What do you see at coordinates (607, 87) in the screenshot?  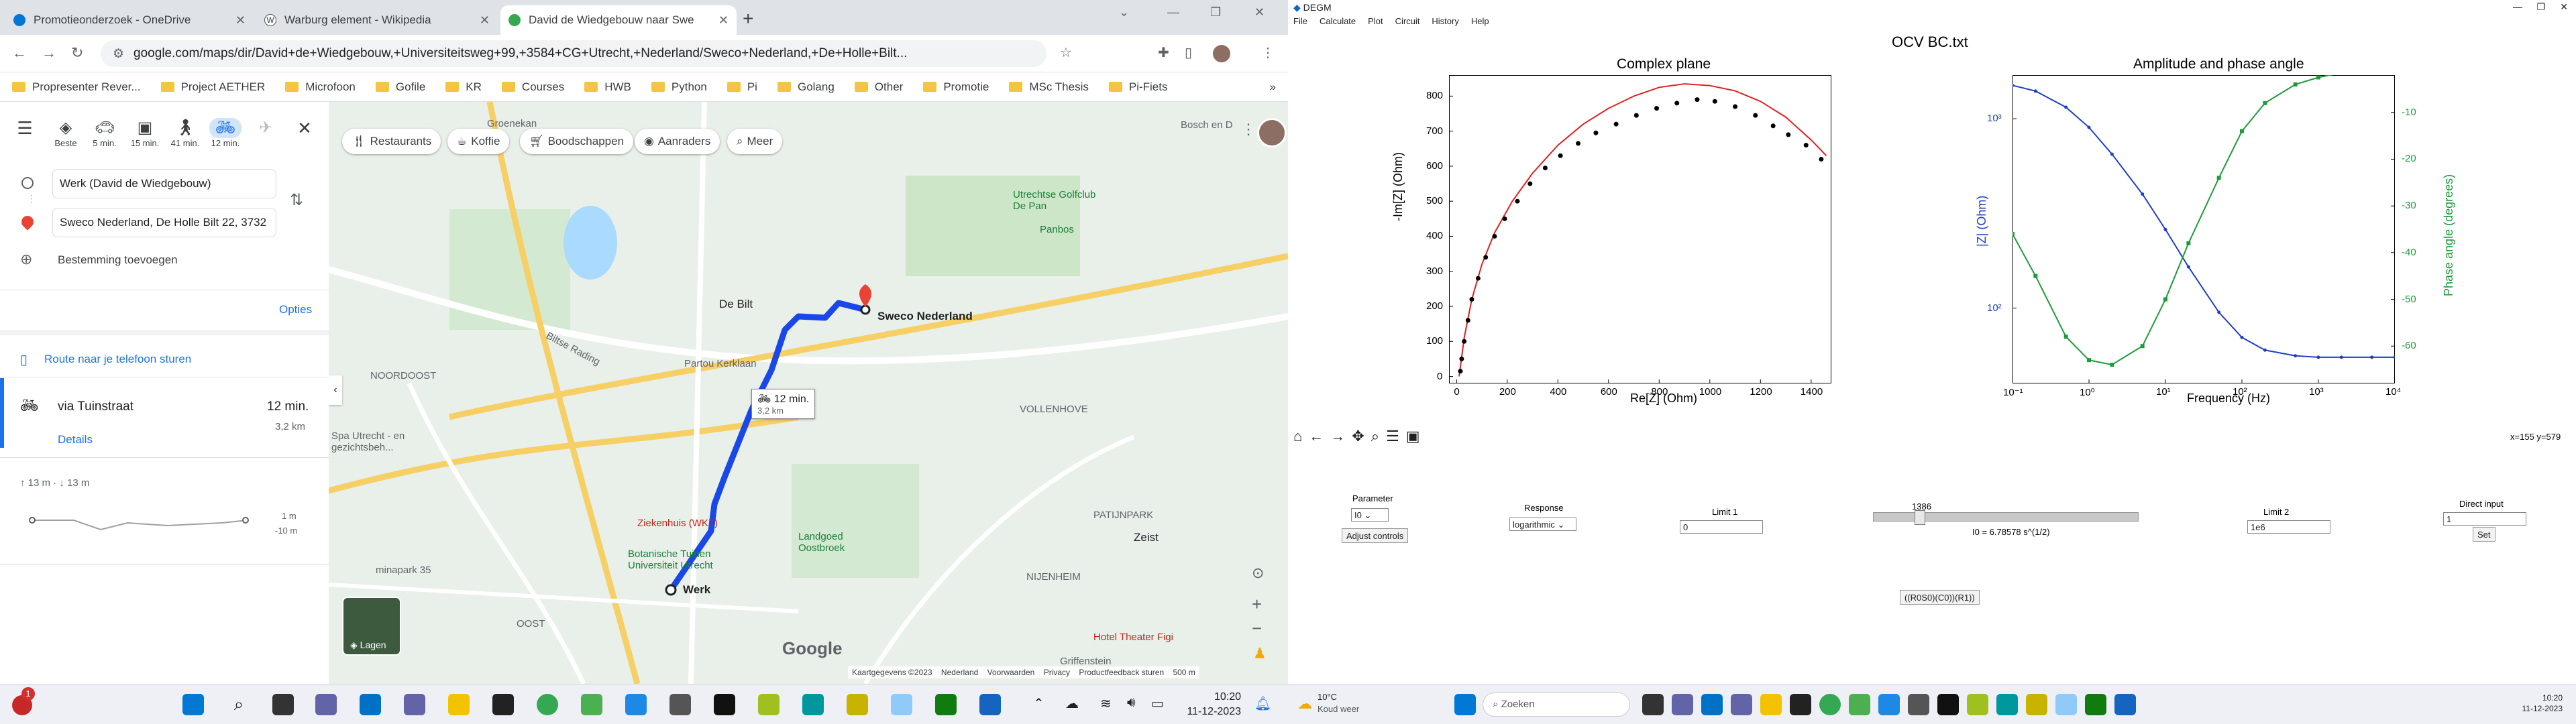 I see `bookmark-item: HWB` at bounding box center [607, 87].